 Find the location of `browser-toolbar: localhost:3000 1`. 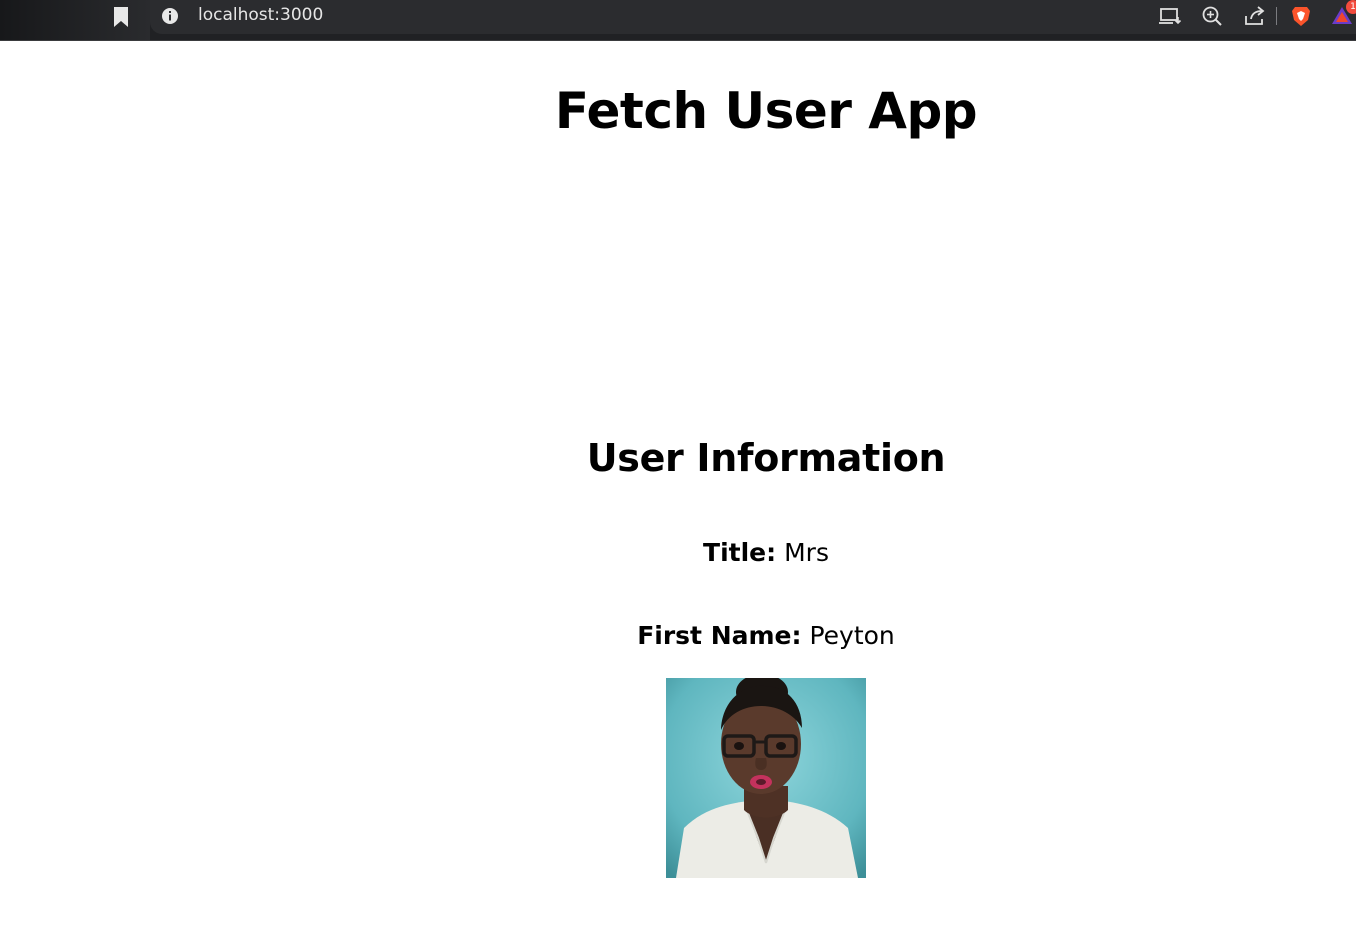

browser-toolbar: localhost:3000 1 is located at coordinates (678, 20).